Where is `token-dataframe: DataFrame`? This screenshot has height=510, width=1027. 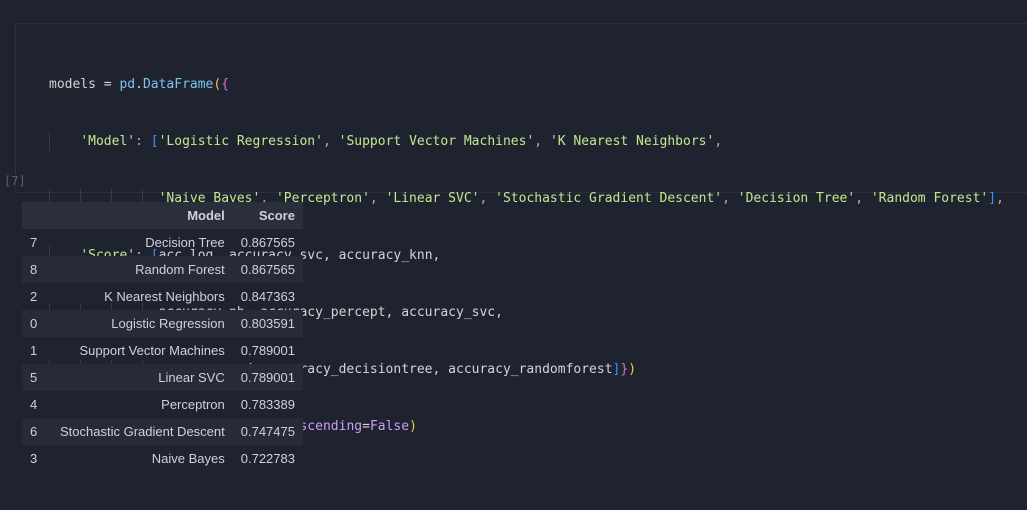 token-dataframe: DataFrame is located at coordinates (178, 84).